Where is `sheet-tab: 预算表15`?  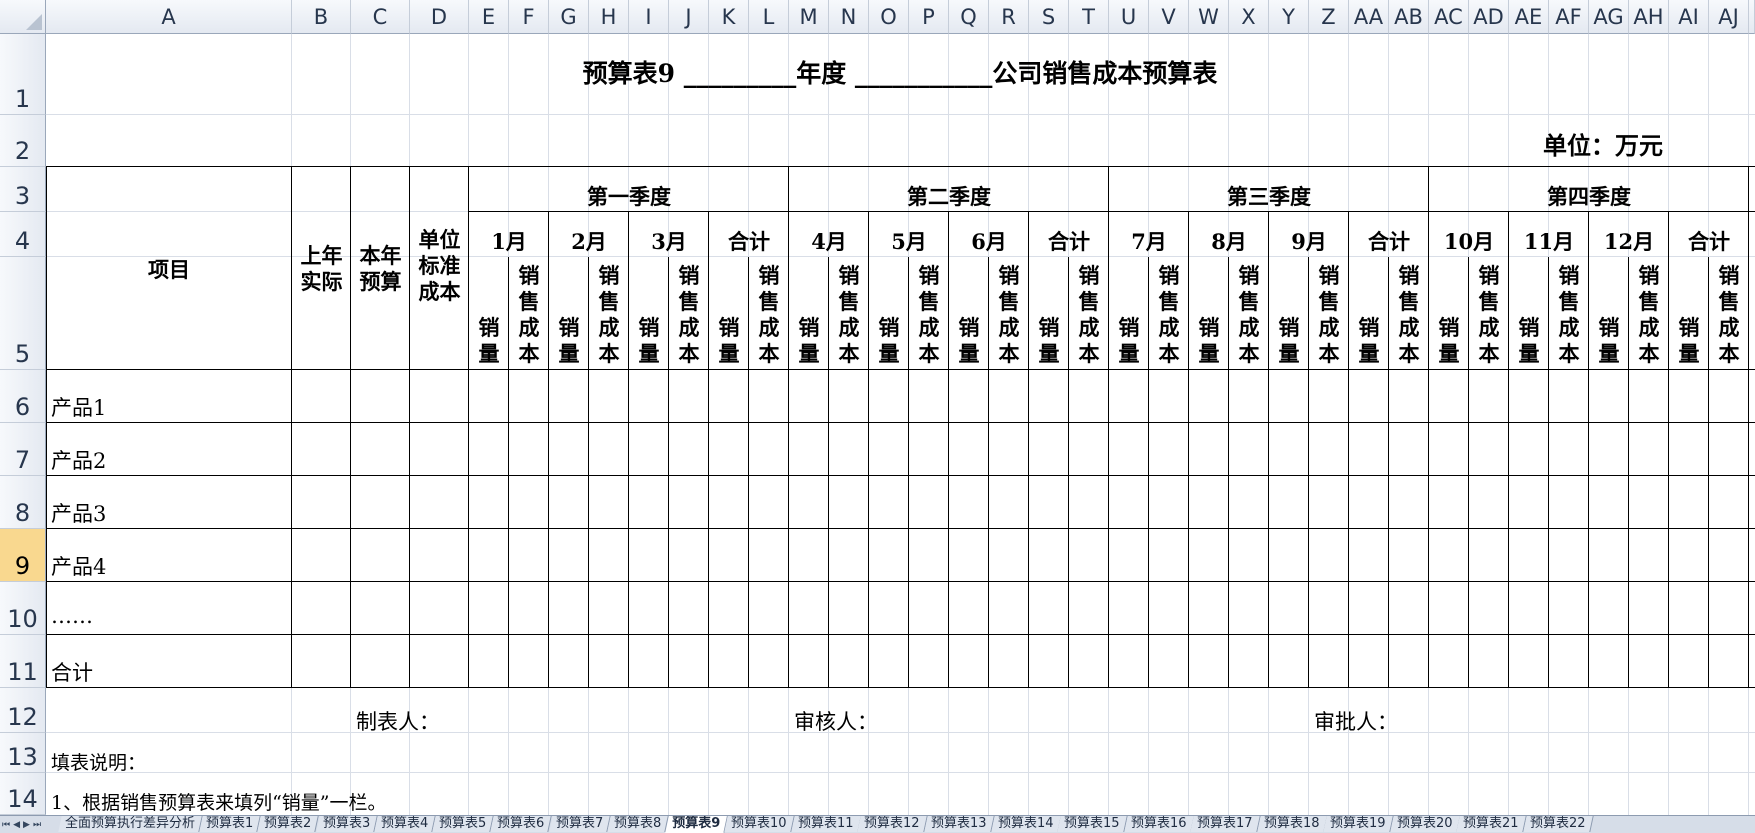 sheet-tab: 预算表15 is located at coordinates (1092, 824).